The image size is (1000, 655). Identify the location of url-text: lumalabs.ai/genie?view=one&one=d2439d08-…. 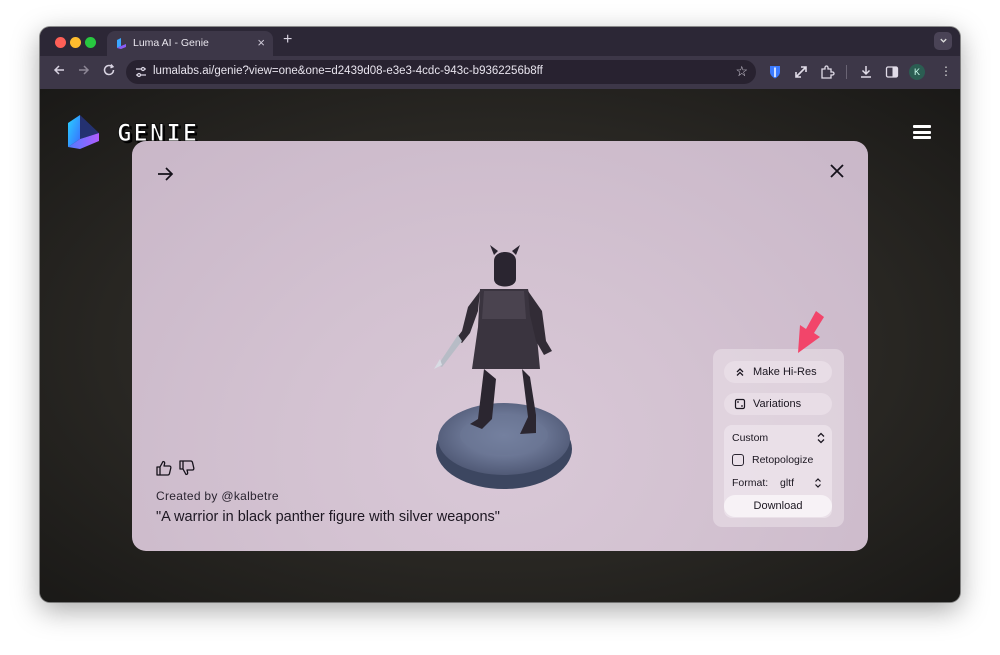
(348, 71).